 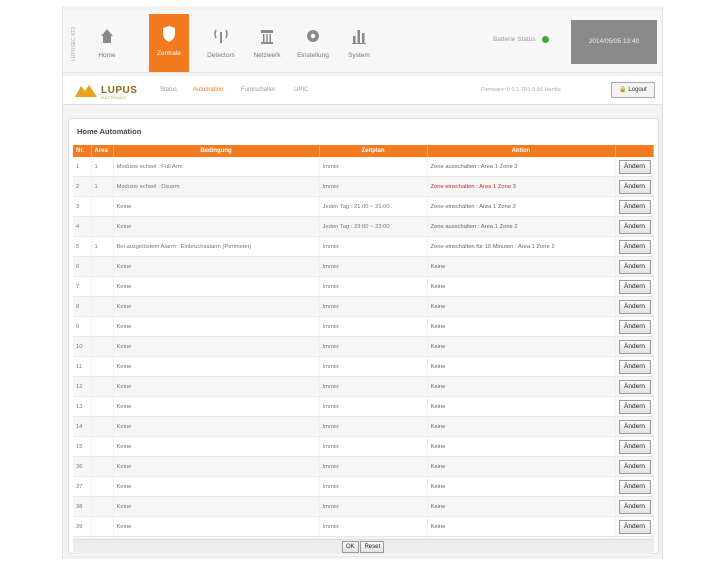 I want to click on logo-subtext: ELECTRONICS, so click(x=113, y=98).